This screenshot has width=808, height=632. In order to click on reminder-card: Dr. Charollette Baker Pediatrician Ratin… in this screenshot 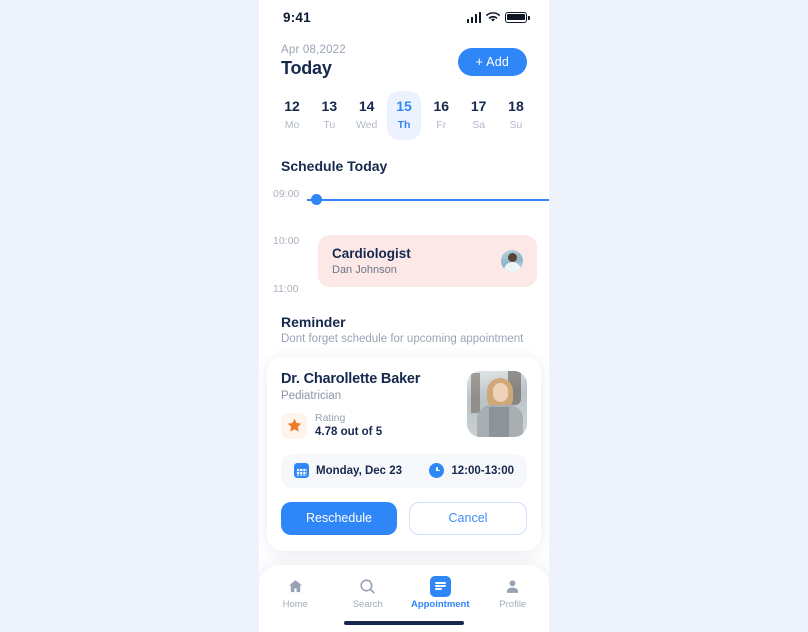, I will do `click(404, 453)`.